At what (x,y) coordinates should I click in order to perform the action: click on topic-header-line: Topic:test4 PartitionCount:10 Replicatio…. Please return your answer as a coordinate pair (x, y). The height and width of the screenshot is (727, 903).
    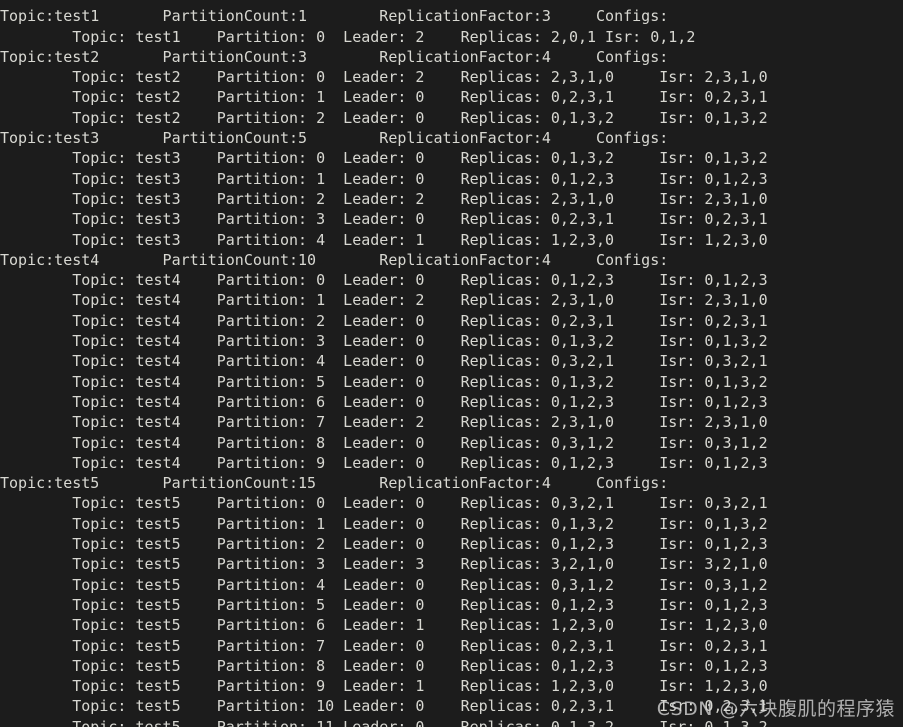
    Looking at the image, I should click on (334, 259).